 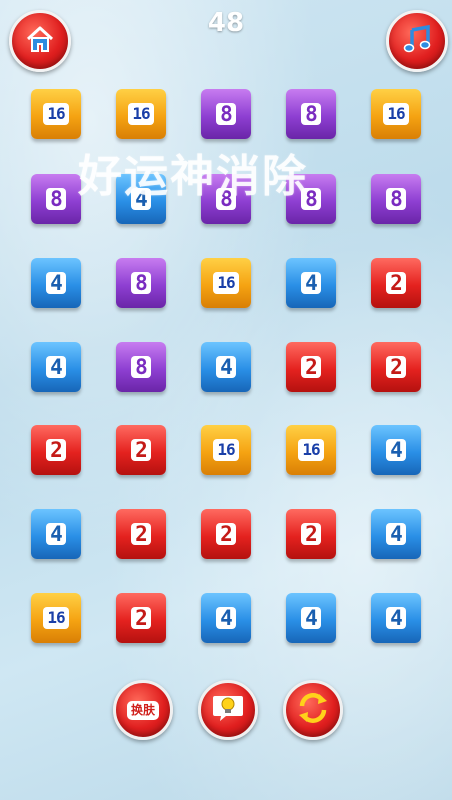 I want to click on lightbulb-hint-icon, so click(x=228, y=710).